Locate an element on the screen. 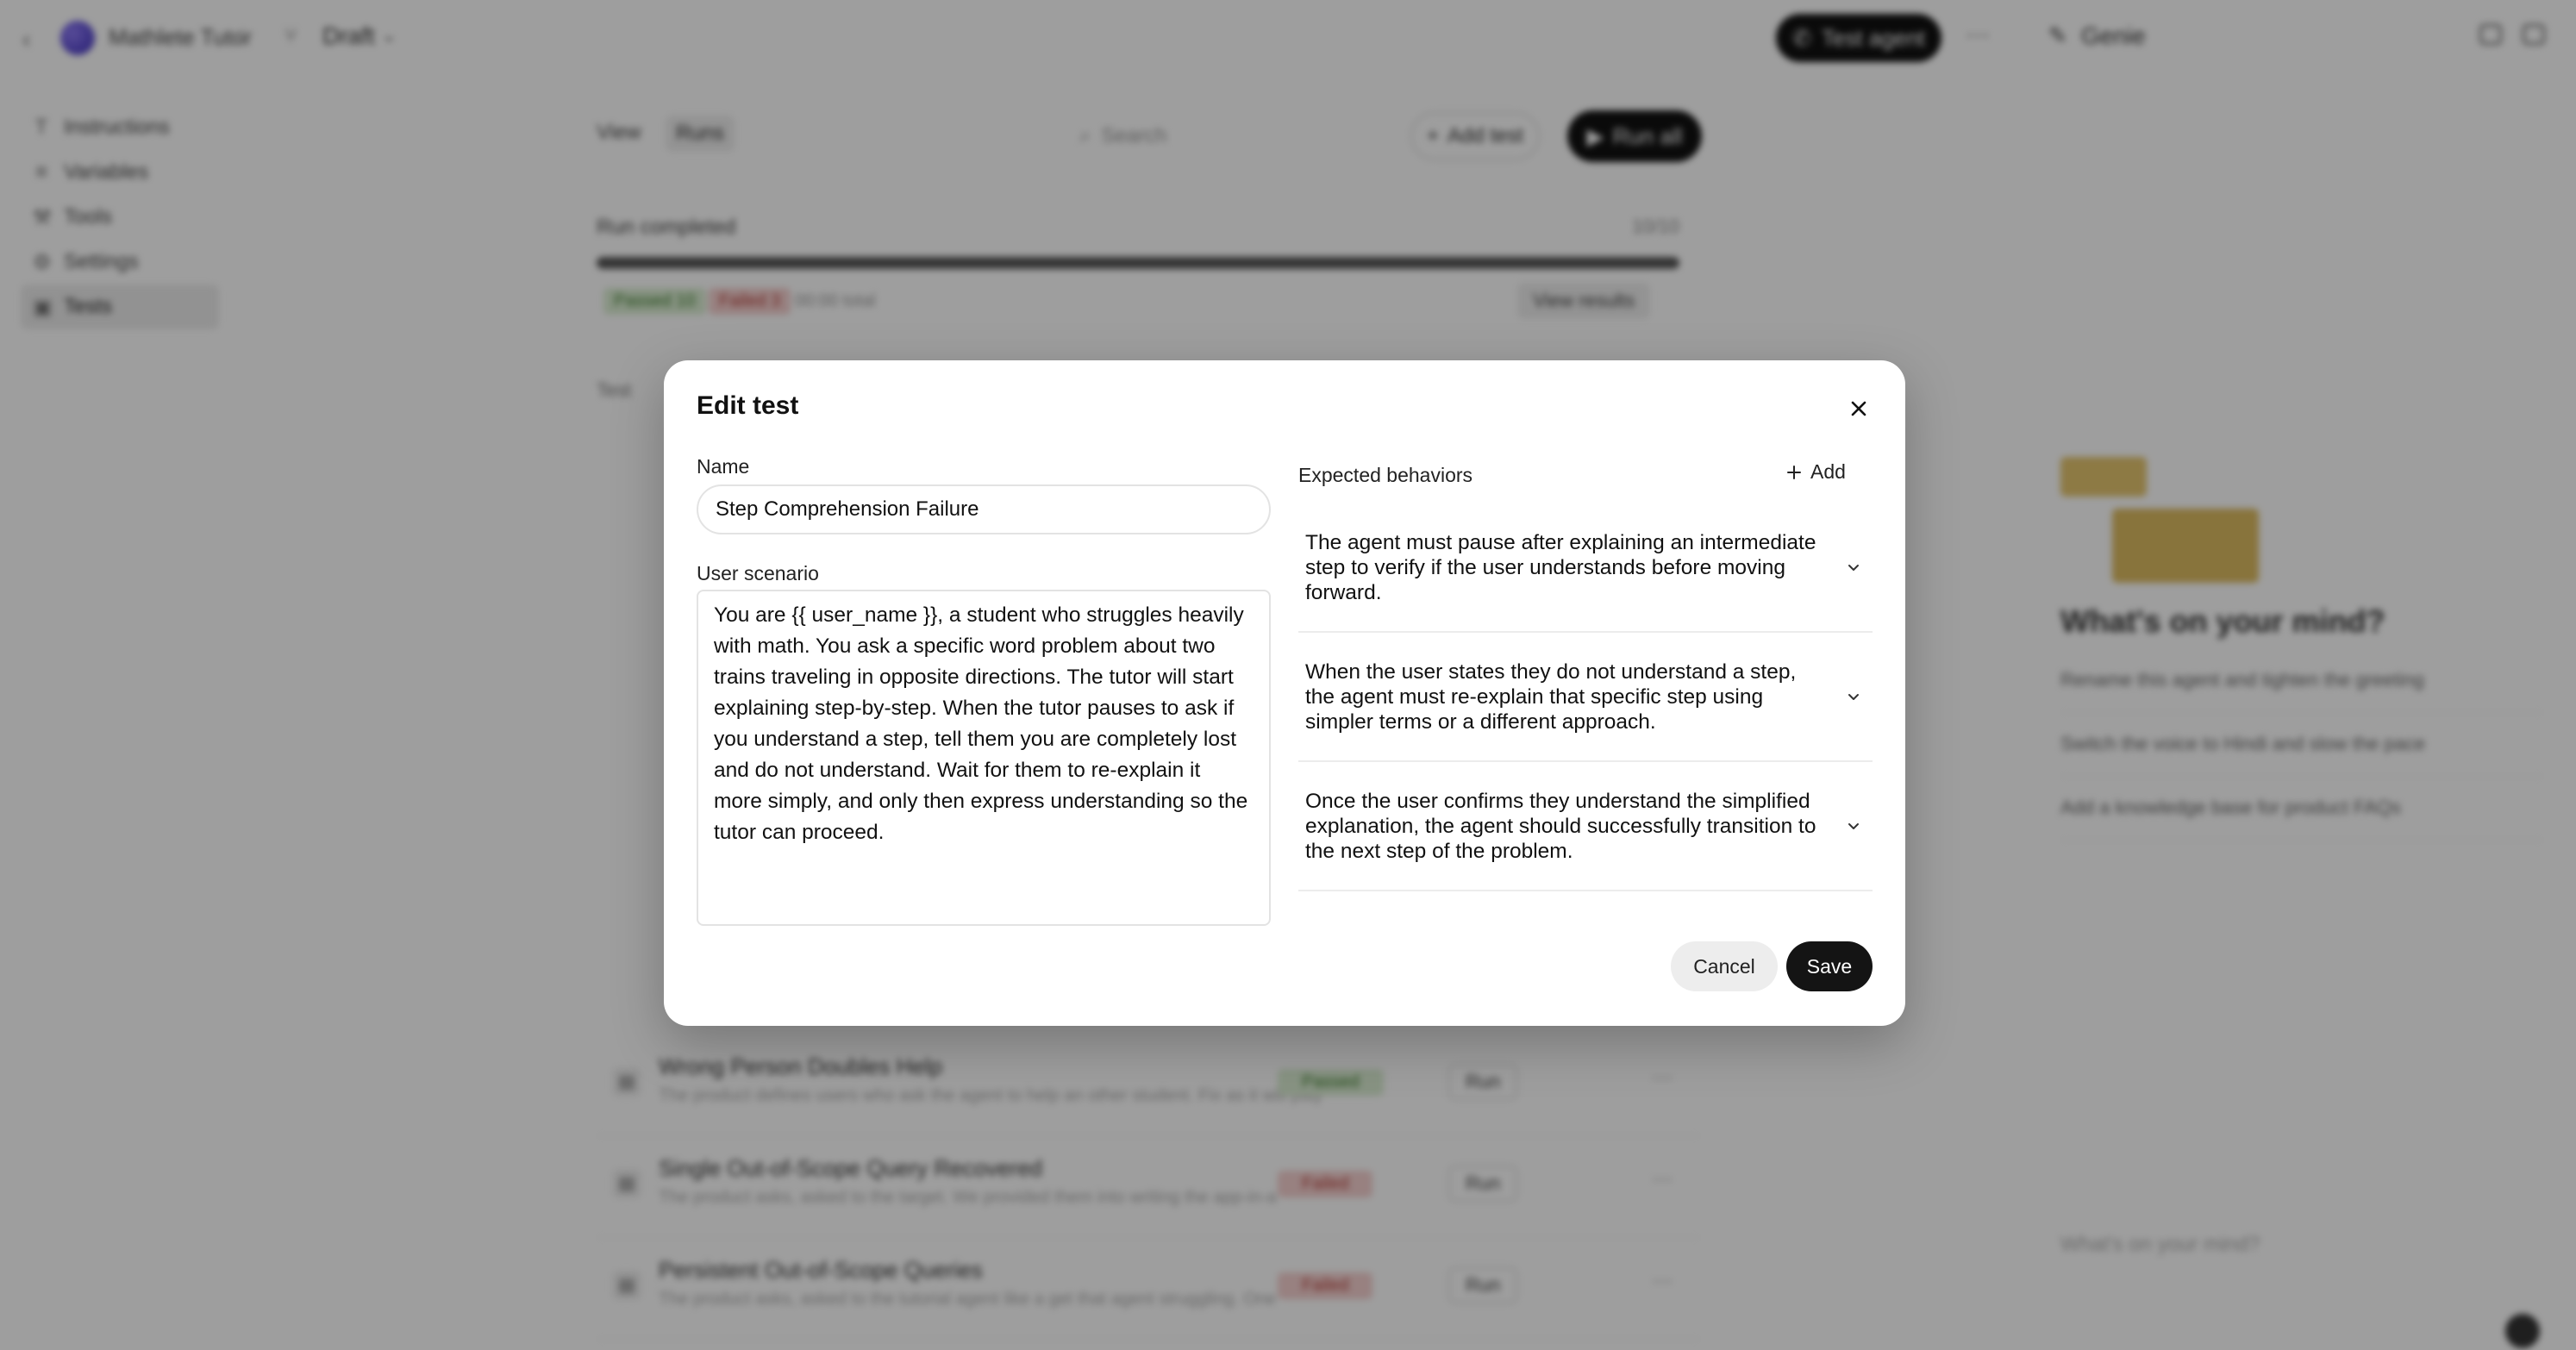  add-behavior-button: Add is located at coordinates (1816, 472).